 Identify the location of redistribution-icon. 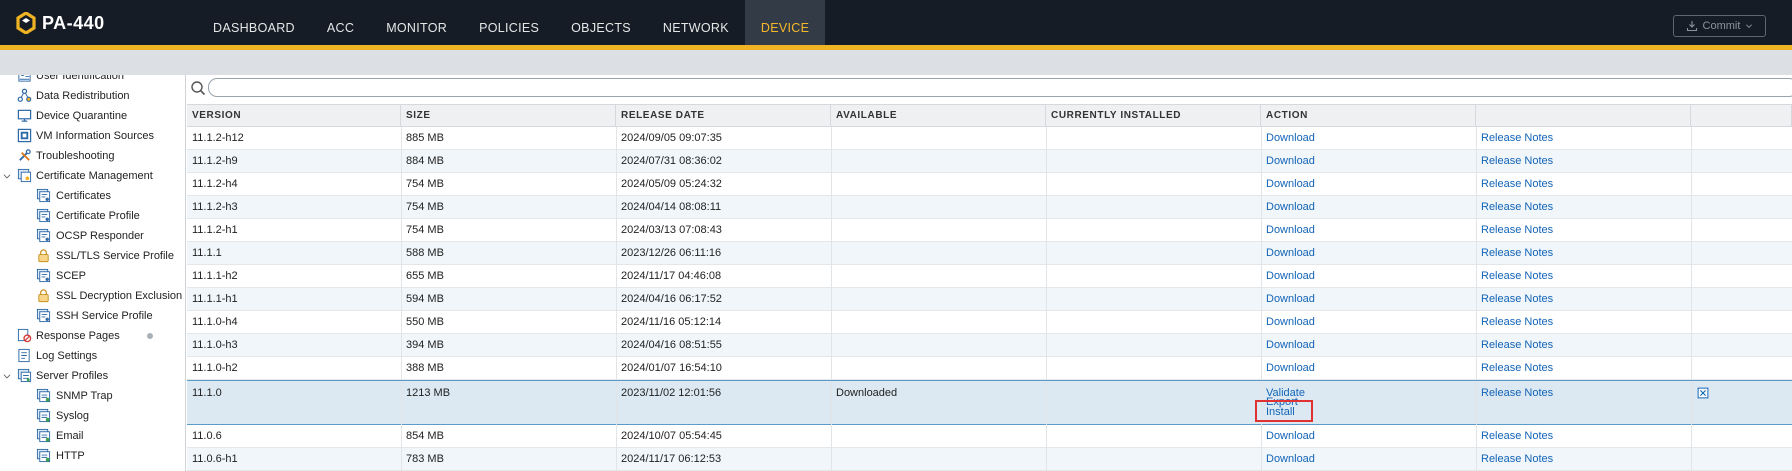
(24, 95).